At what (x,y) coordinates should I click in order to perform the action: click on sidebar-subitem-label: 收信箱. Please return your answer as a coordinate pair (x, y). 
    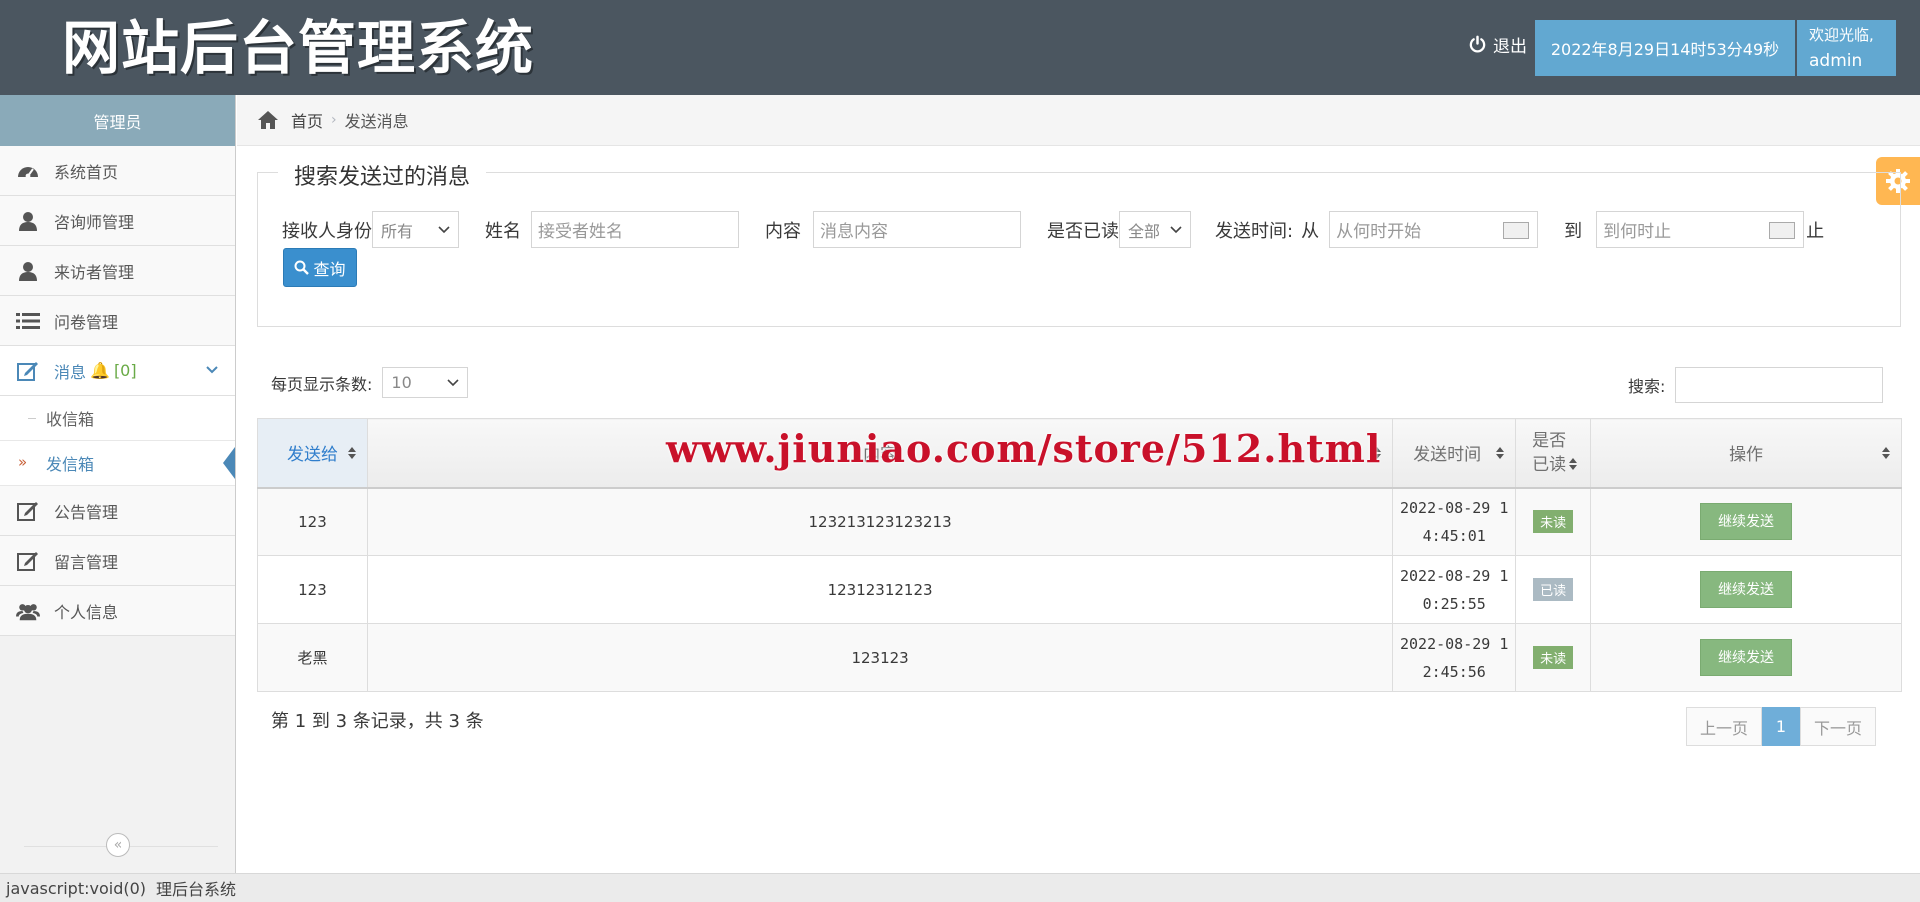
    Looking at the image, I should click on (70, 419).